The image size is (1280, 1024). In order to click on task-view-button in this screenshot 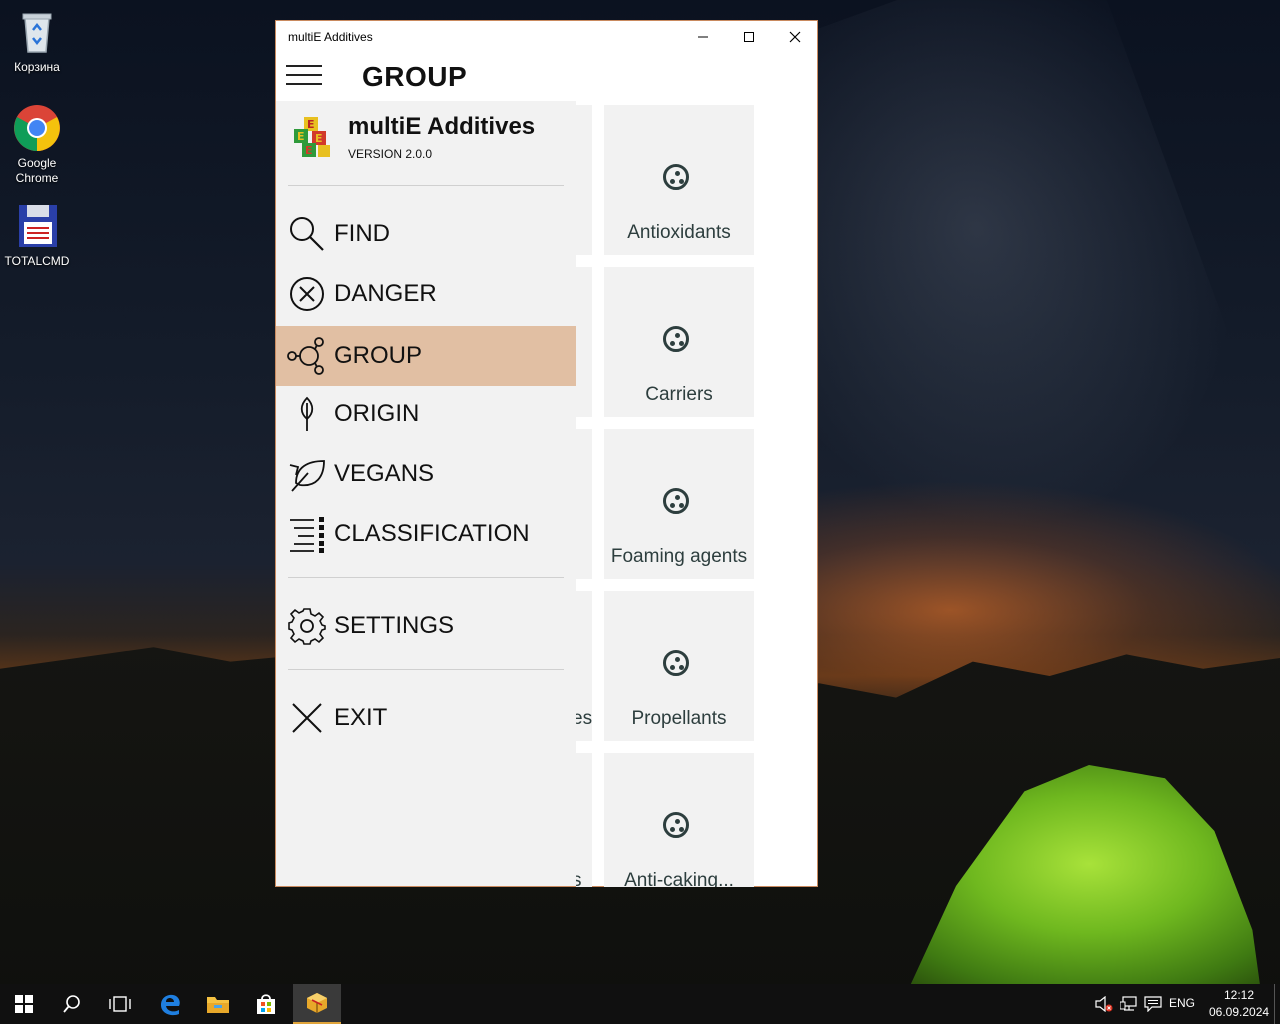, I will do `click(120, 1004)`.